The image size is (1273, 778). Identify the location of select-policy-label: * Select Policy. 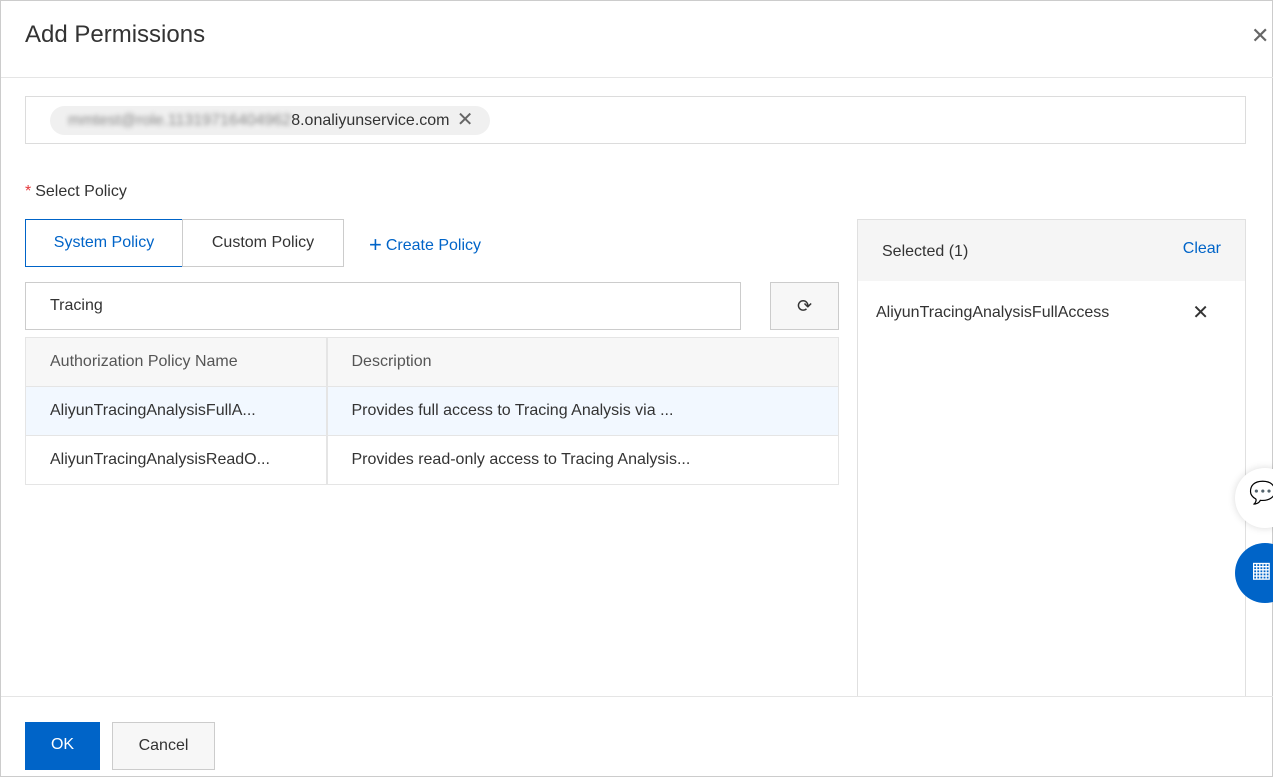
(76, 191).